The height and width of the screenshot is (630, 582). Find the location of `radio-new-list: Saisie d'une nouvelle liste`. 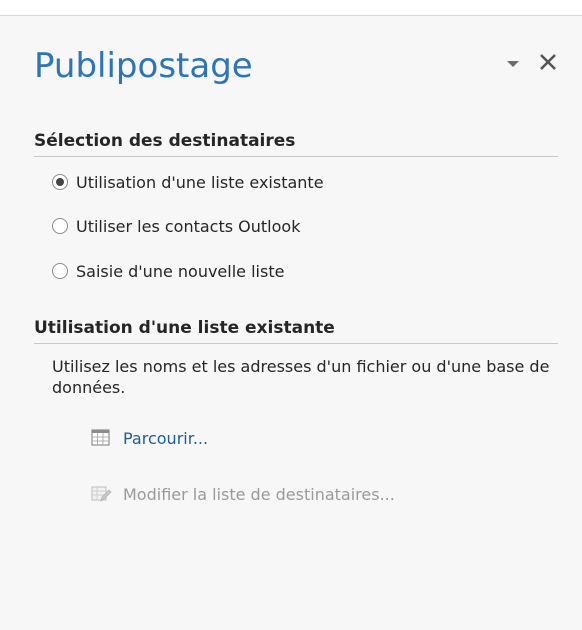

radio-new-list: Saisie d'une nouvelle liste is located at coordinates (168, 271).